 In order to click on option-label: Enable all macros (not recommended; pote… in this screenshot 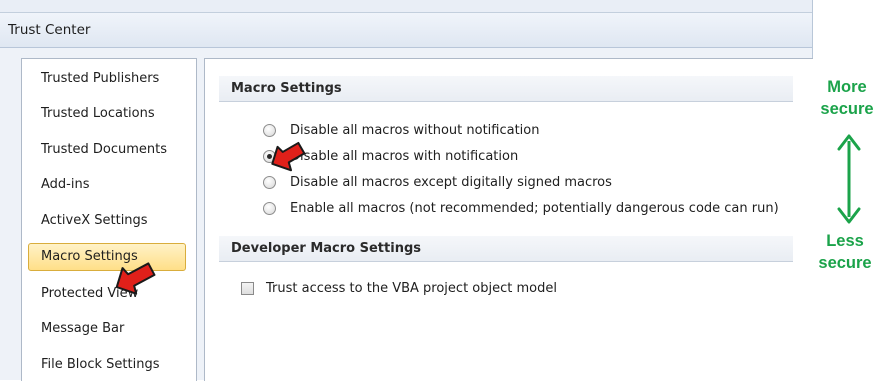, I will do `click(534, 208)`.